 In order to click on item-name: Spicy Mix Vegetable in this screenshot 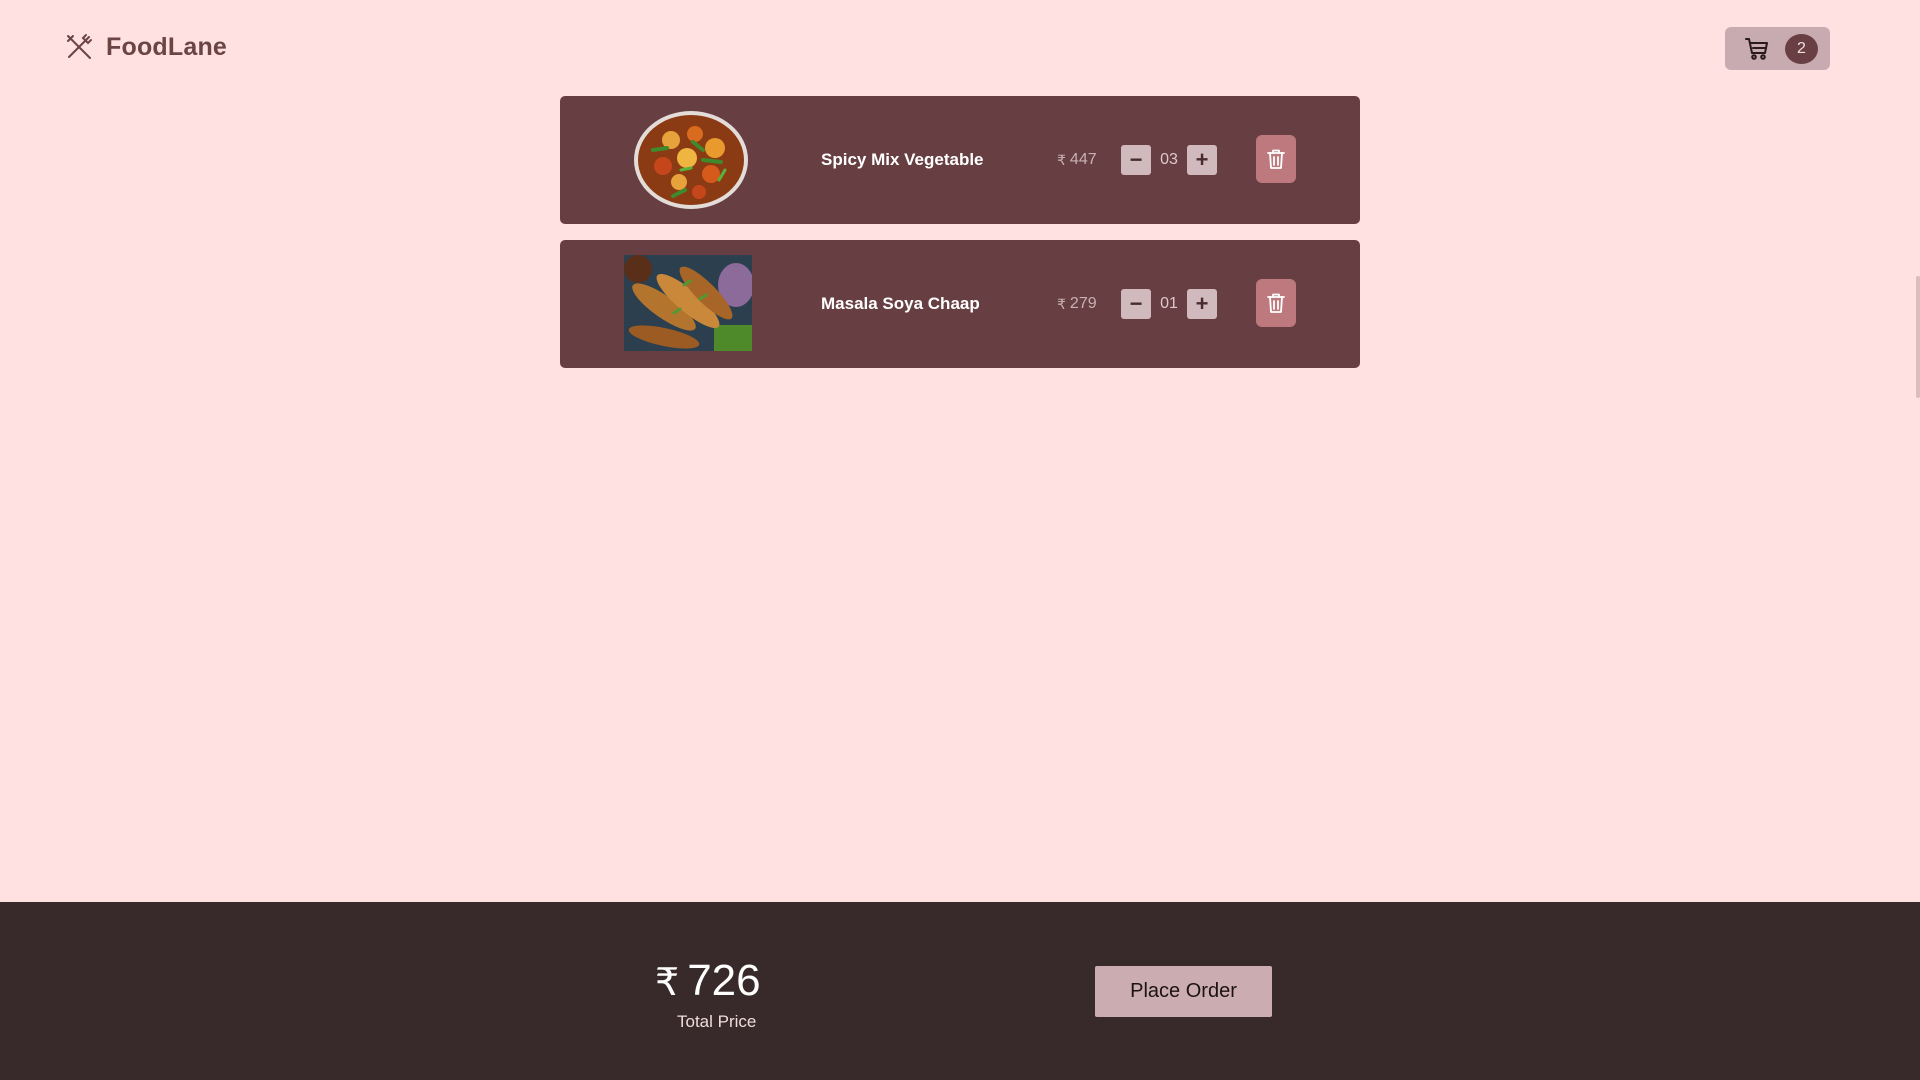, I will do `click(902, 159)`.